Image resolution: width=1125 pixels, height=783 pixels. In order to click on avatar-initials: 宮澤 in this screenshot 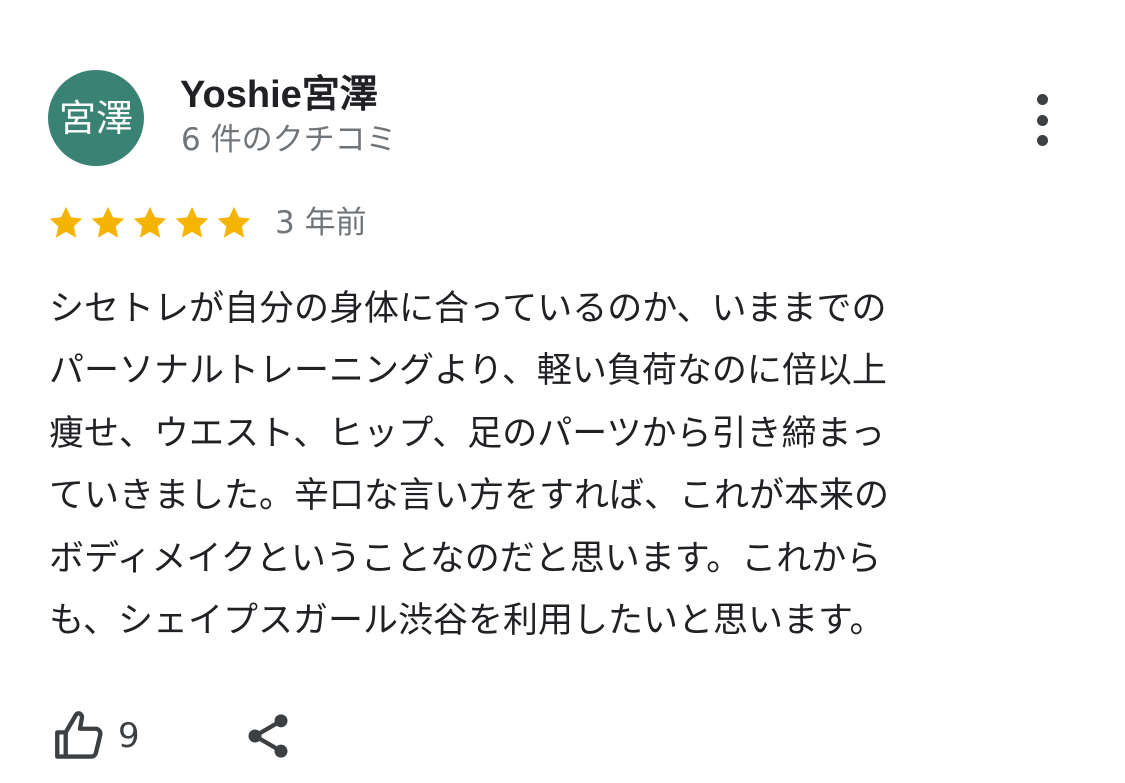, I will do `click(96, 118)`.